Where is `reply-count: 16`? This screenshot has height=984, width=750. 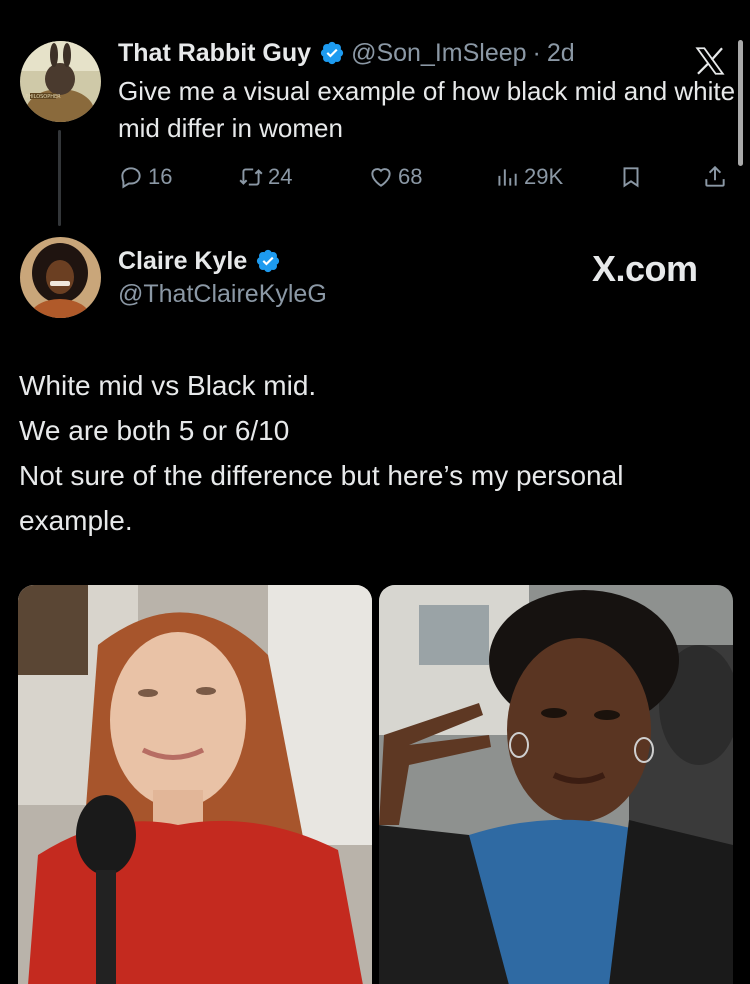 reply-count: 16 is located at coordinates (160, 176).